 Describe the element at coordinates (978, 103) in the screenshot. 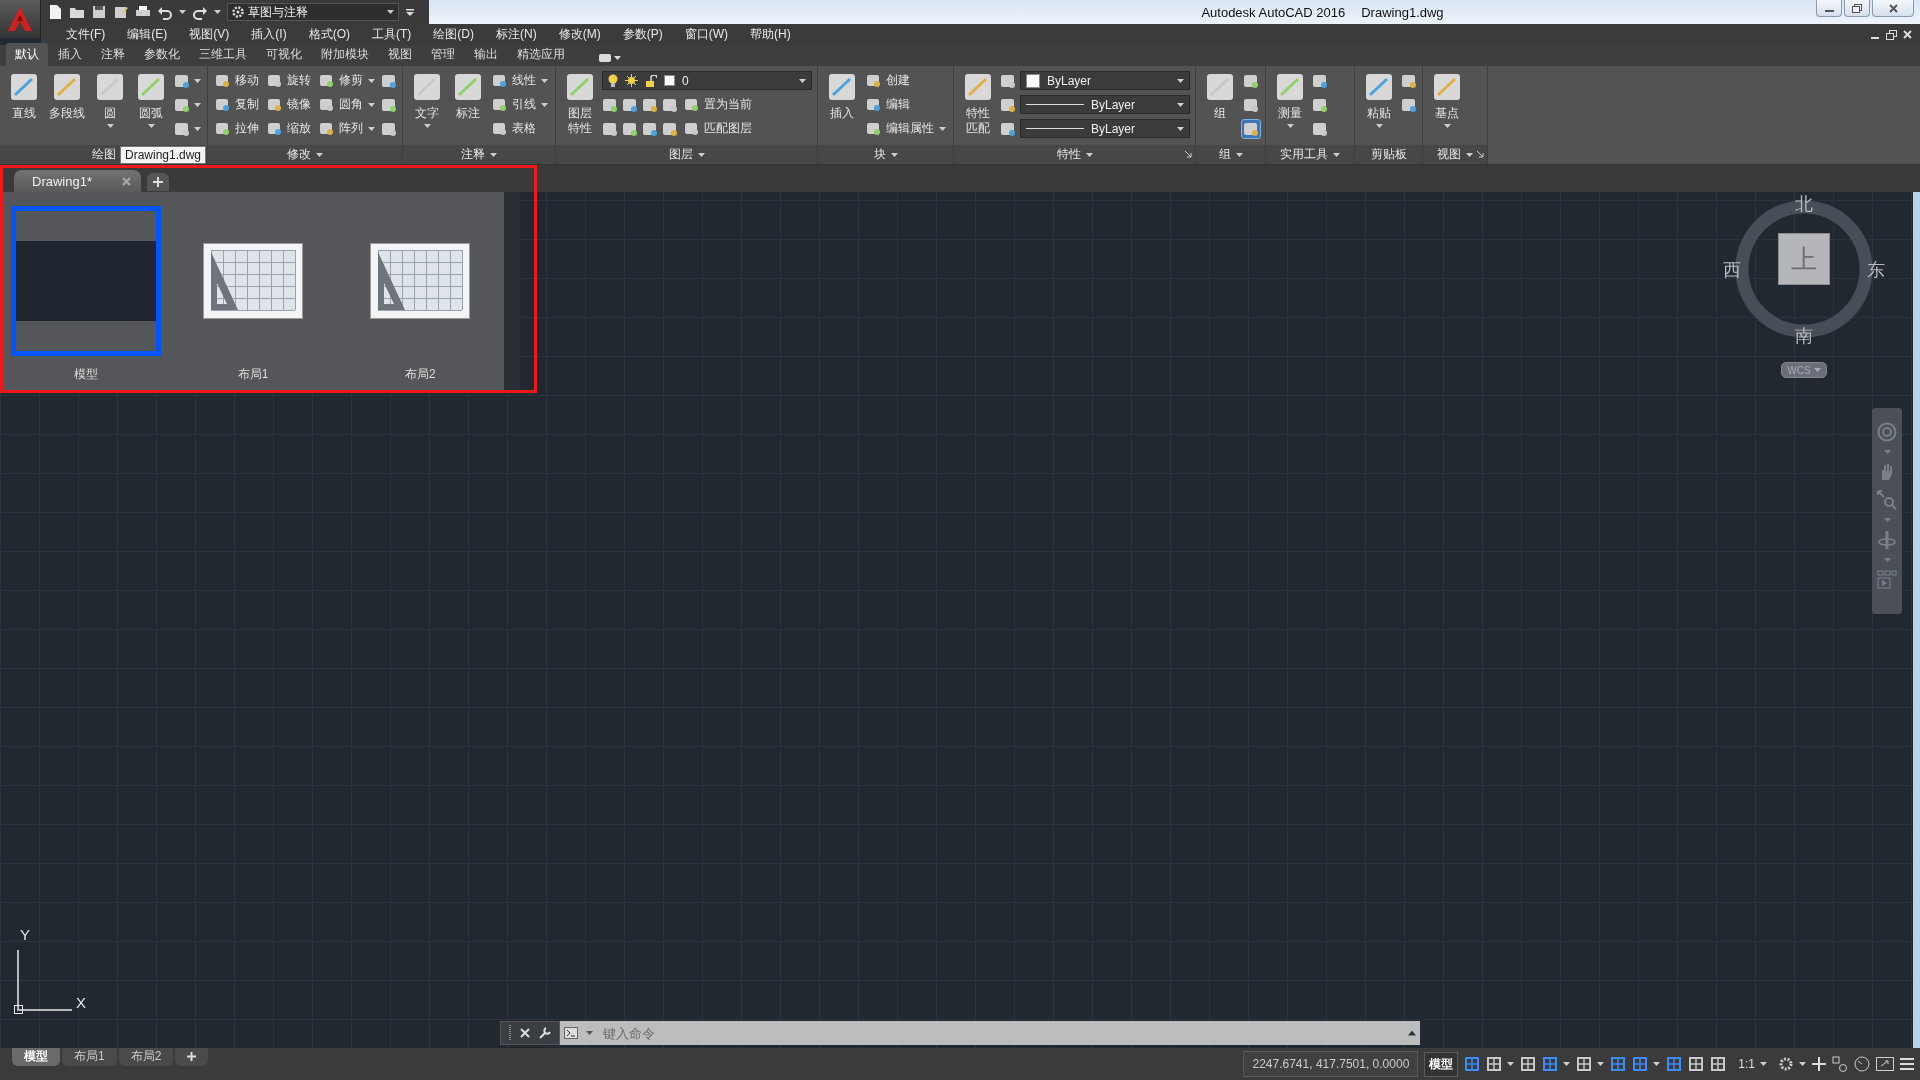

I see `ribbon-button: 特性匹配` at that location.